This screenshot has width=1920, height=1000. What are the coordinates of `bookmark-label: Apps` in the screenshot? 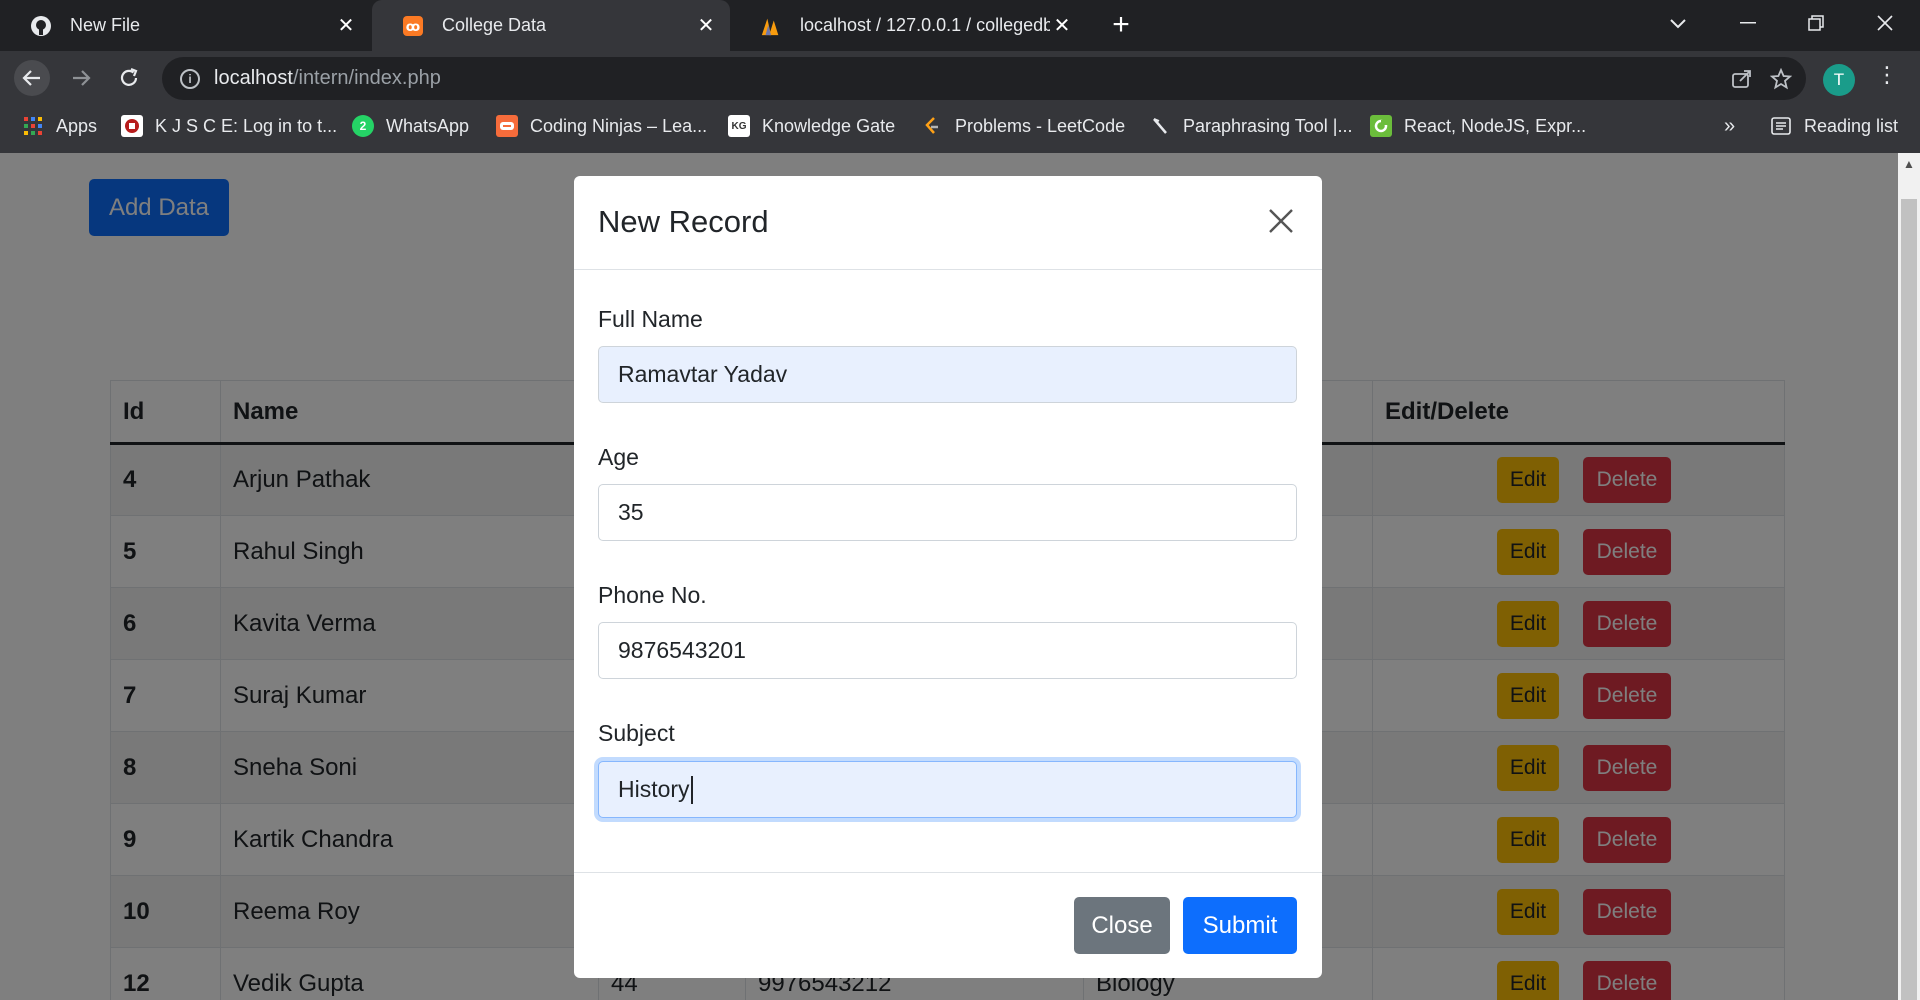 It's located at (77, 125).